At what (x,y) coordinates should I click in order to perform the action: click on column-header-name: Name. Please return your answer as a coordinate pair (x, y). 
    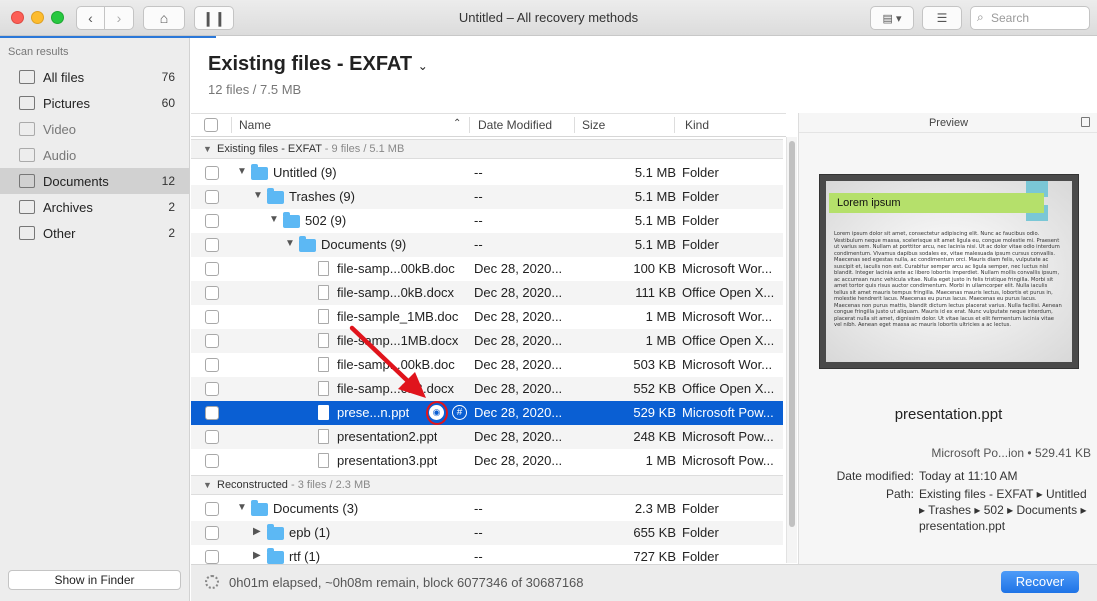
    Looking at the image, I should click on (255, 125).